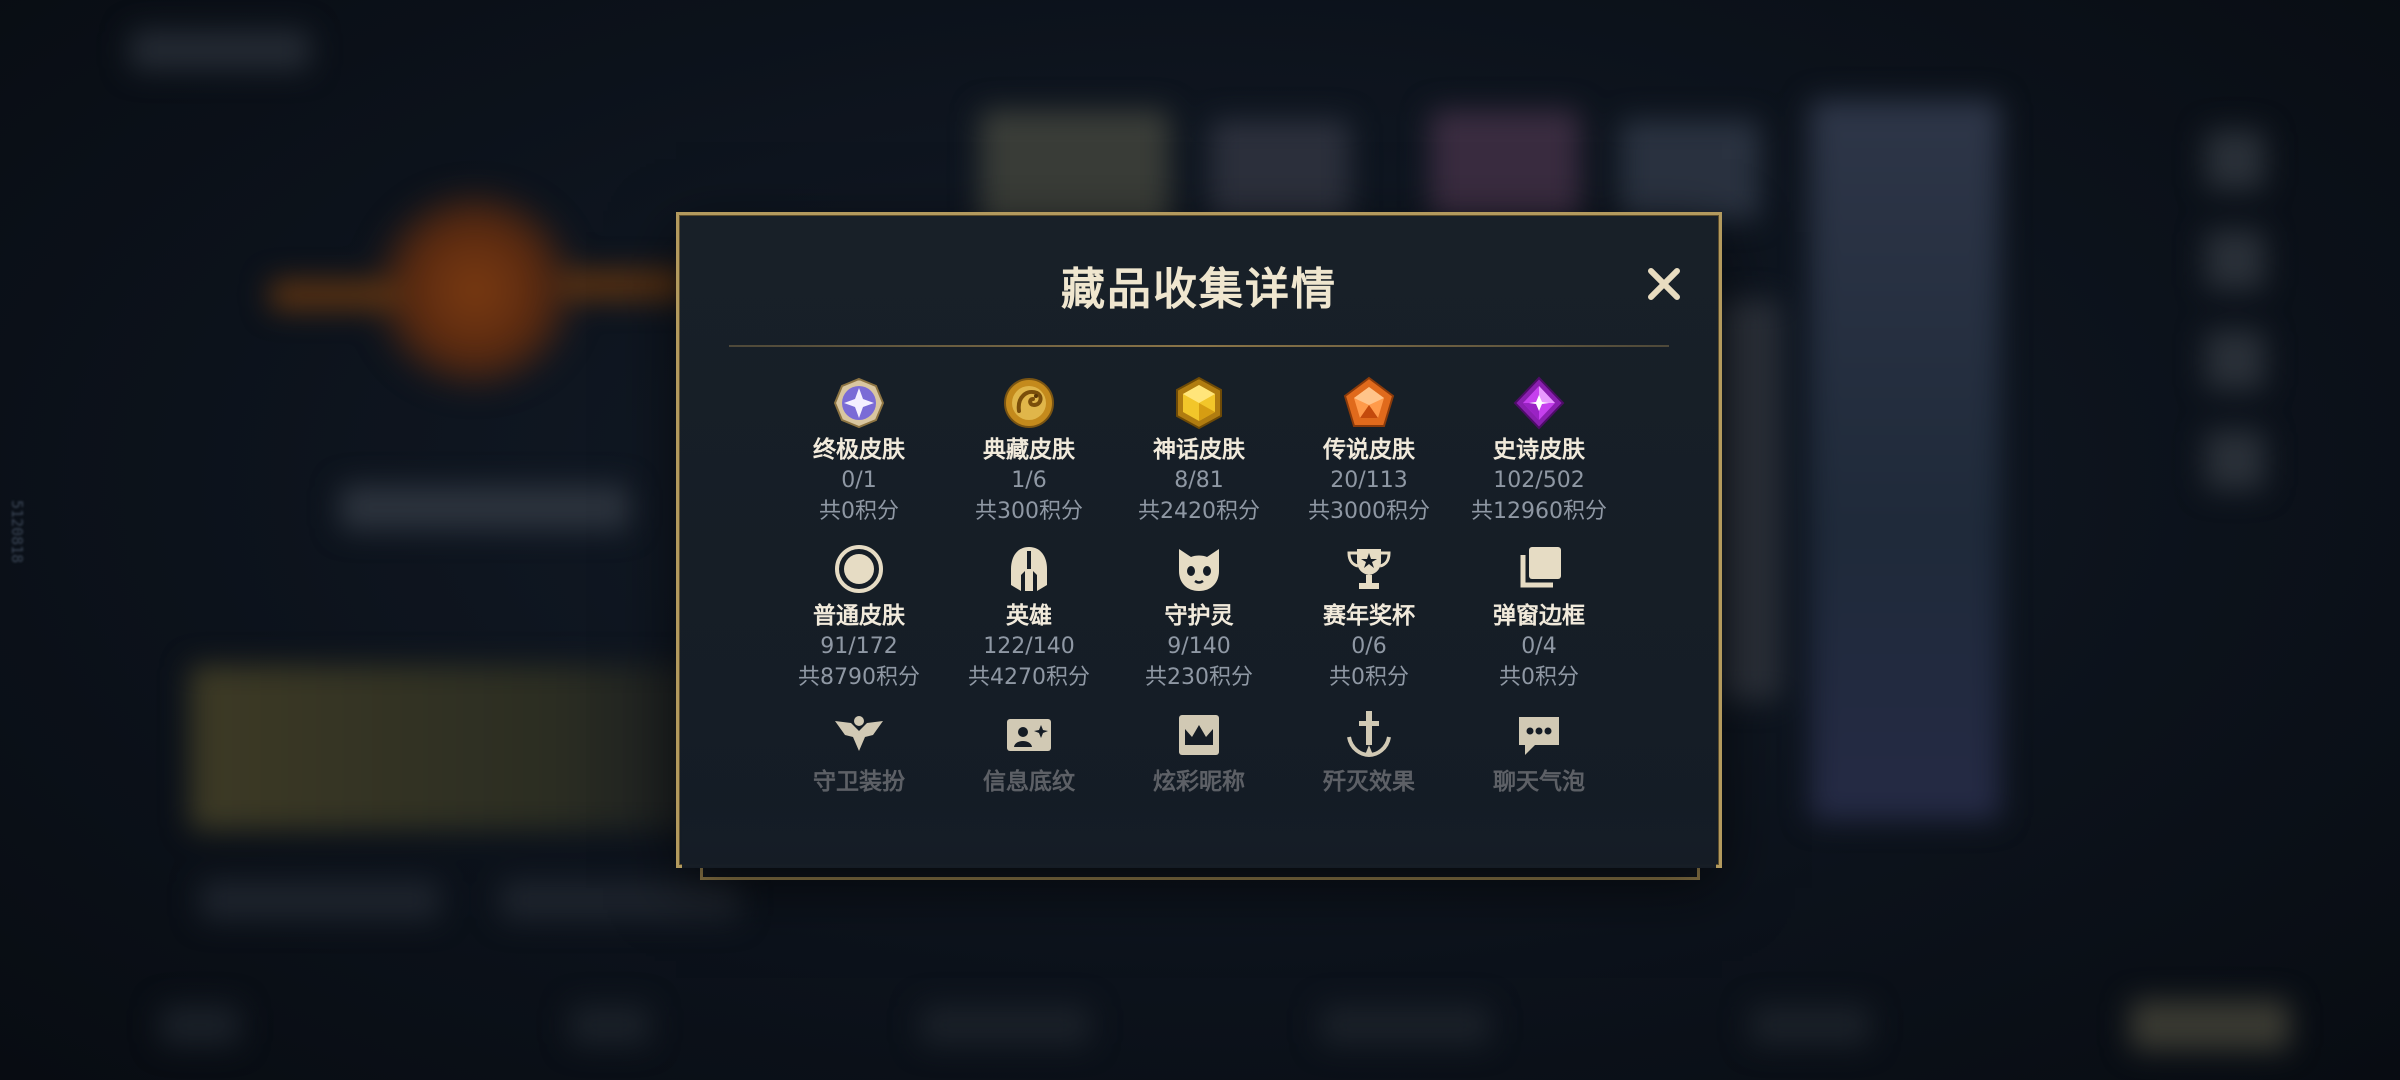 Image resolution: width=2400 pixels, height=1080 pixels. Describe the element at coordinates (220, 50) in the screenshot. I see `bg-header-logo` at that location.